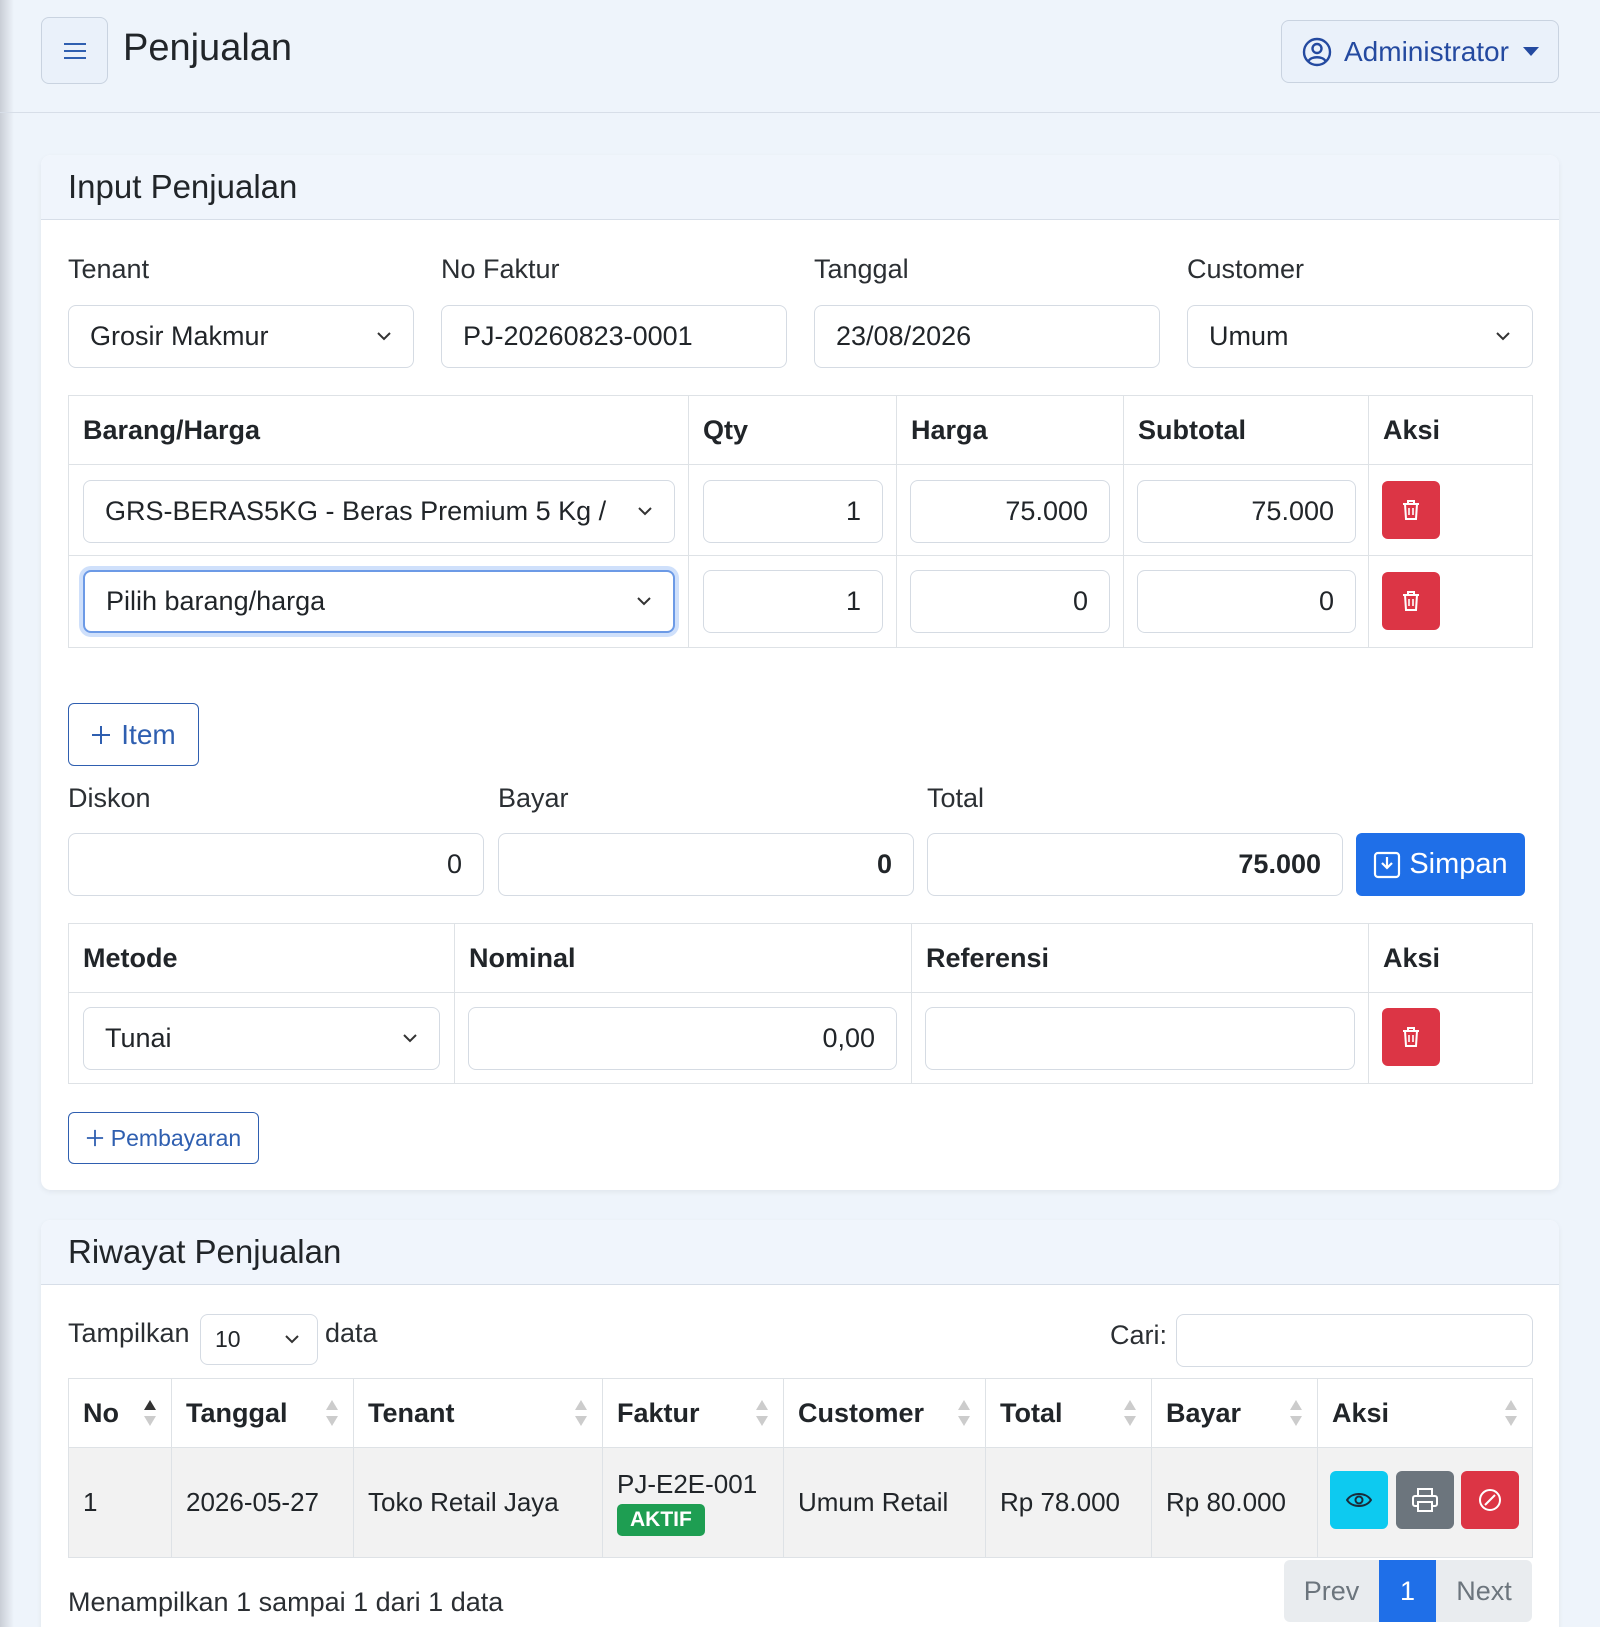 Image resolution: width=1600 pixels, height=1627 pixels. Describe the element at coordinates (261, 1038) in the screenshot. I see `metode-select: Tunai` at that location.